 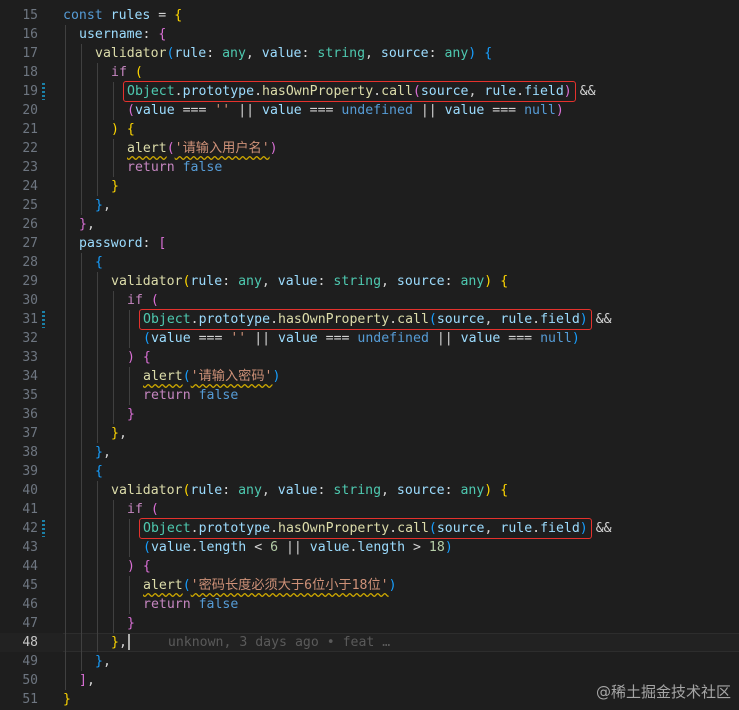 What do you see at coordinates (122, 34) in the screenshot?
I see `code-text: username: {` at bounding box center [122, 34].